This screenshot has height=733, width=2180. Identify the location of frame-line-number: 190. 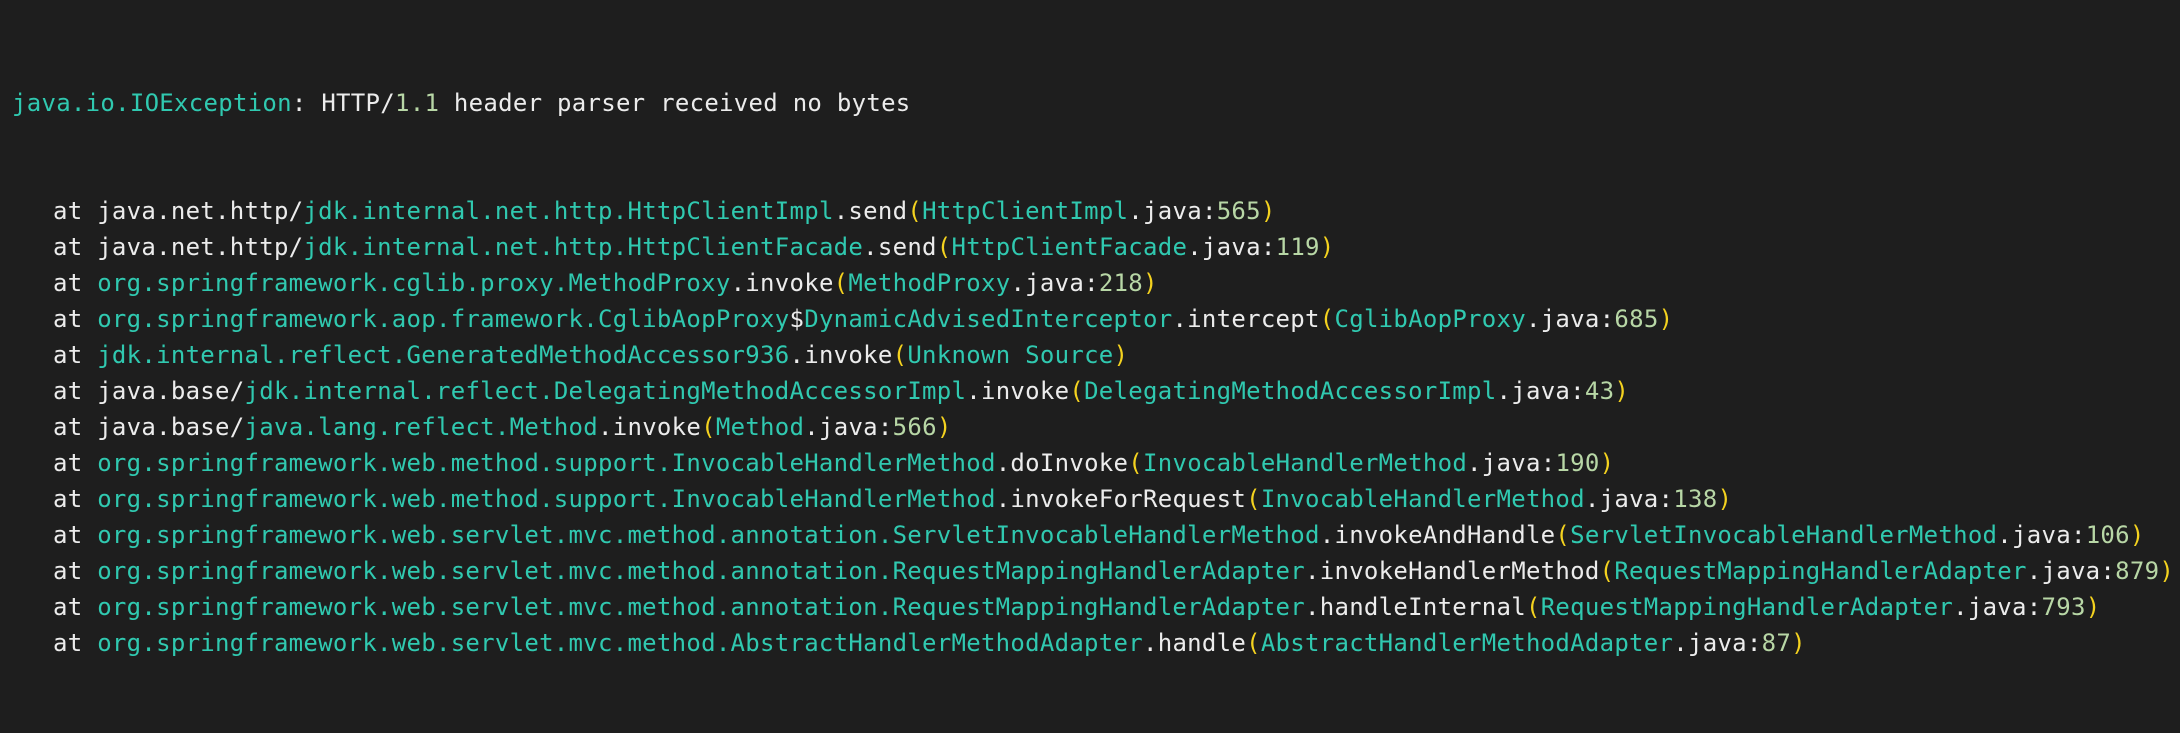
(1577, 463).